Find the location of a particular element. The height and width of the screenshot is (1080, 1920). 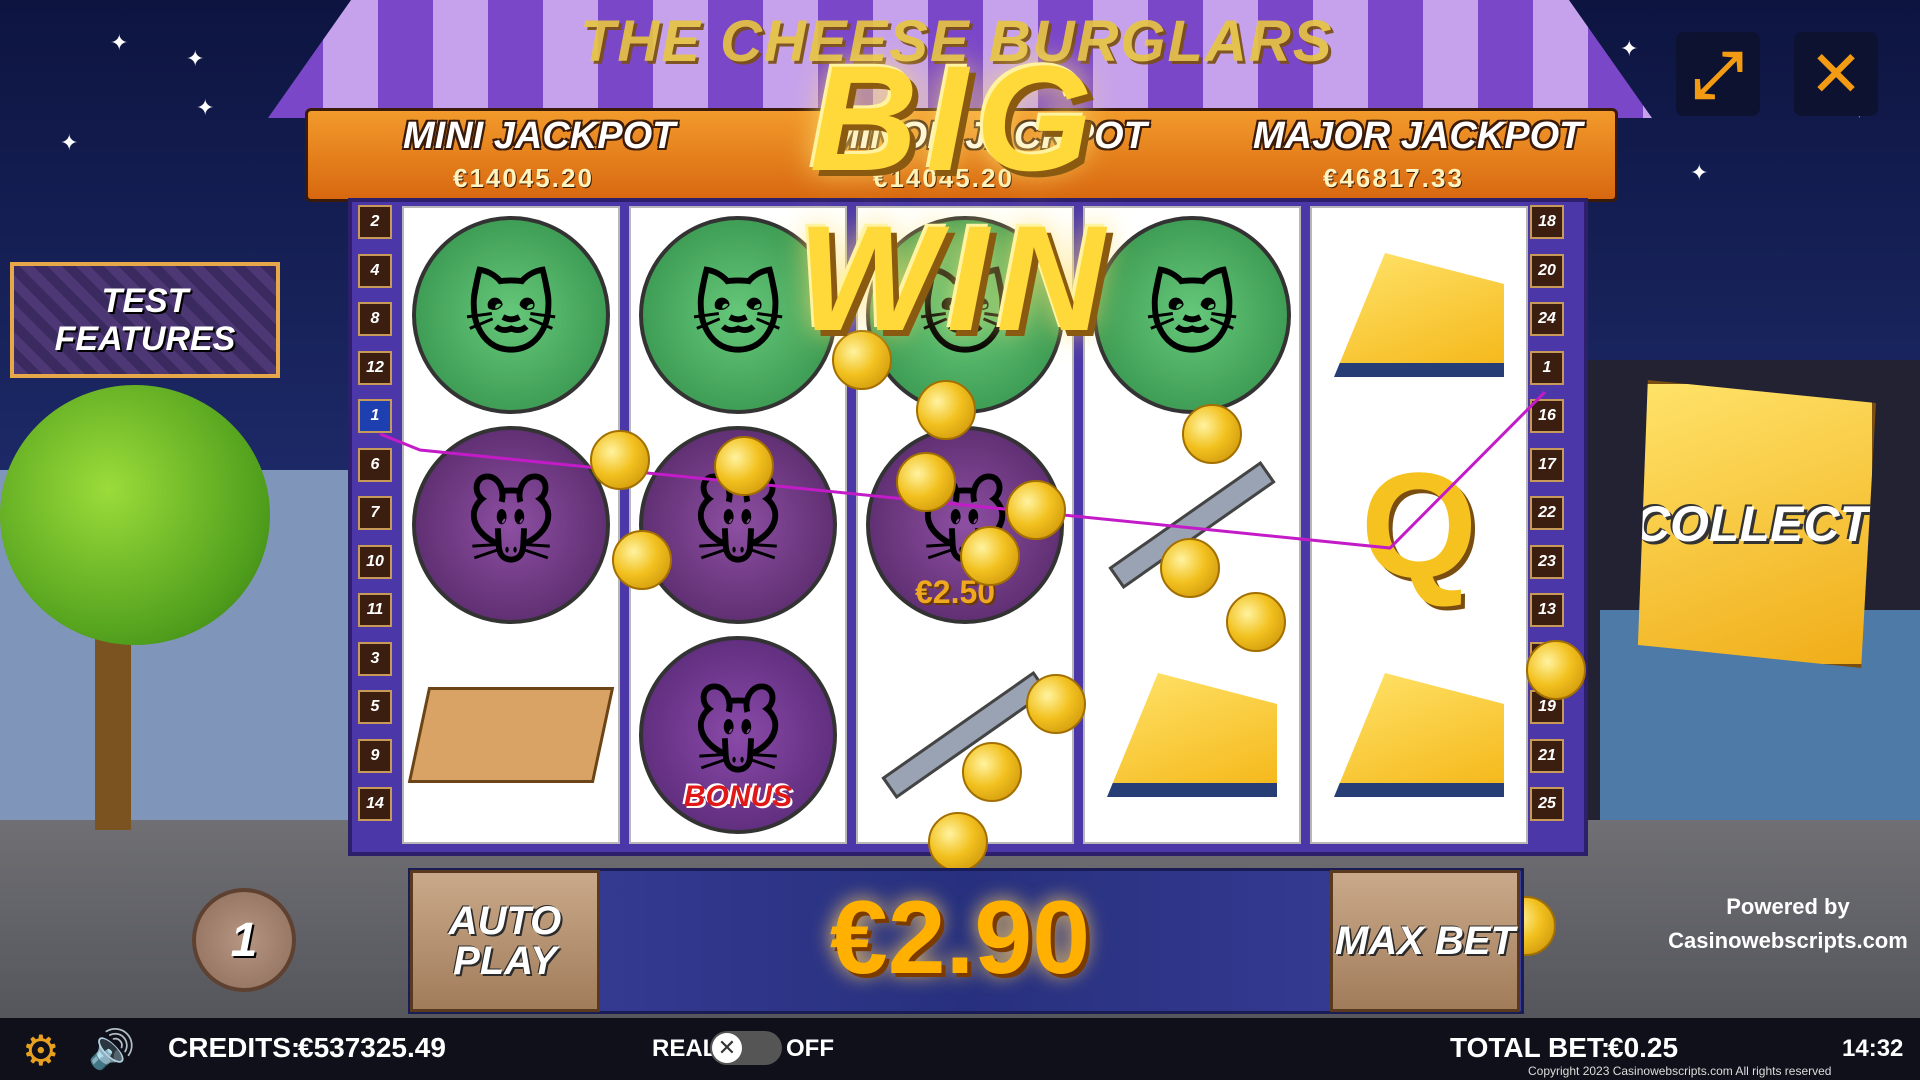

speaker-icon: 🔊 is located at coordinates (111, 1050).